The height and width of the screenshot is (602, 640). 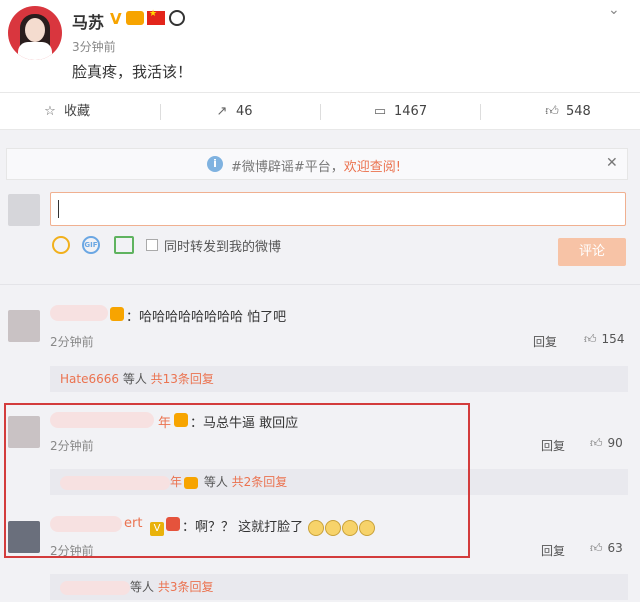 What do you see at coordinates (35, 33) in the screenshot?
I see `author-avatar` at bounding box center [35, 33].